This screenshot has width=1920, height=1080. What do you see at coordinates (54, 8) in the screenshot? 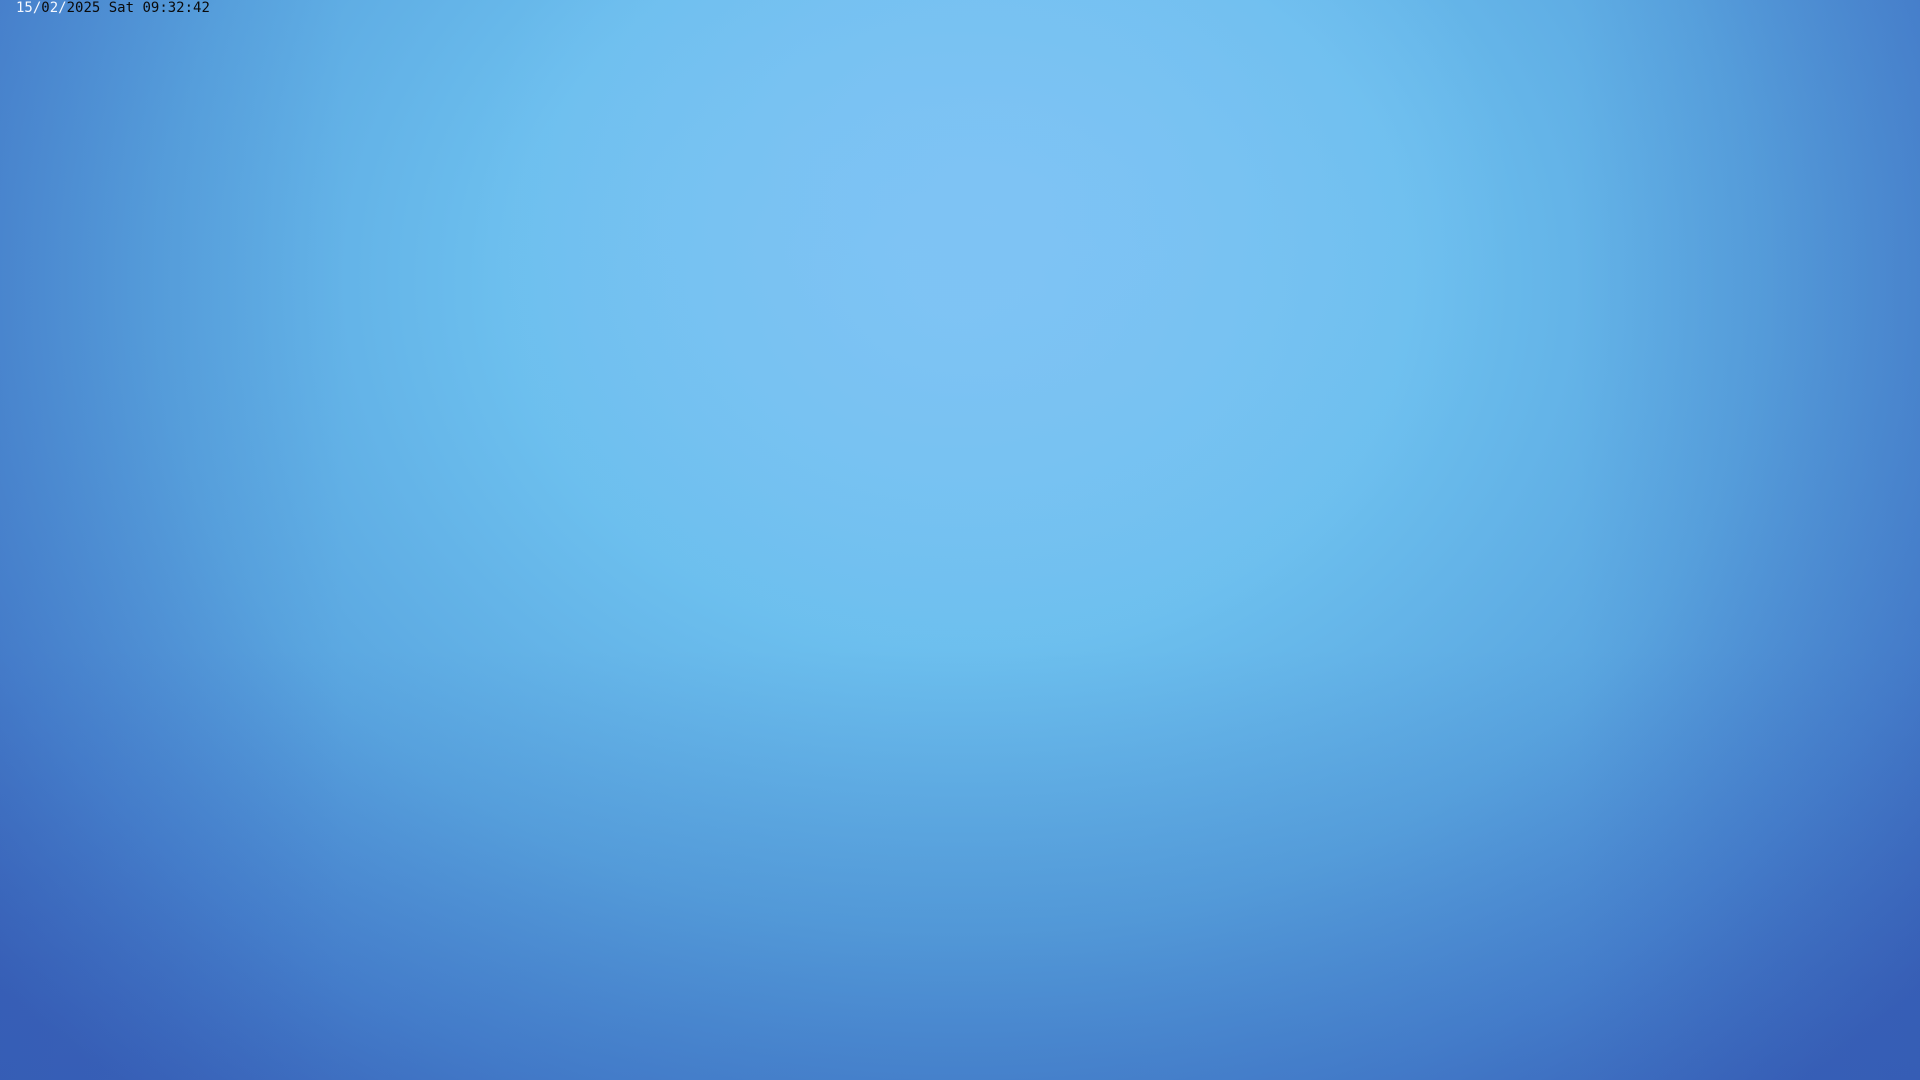
I see `timestamp-month-ones: 2` at bounding box center [54, 8].